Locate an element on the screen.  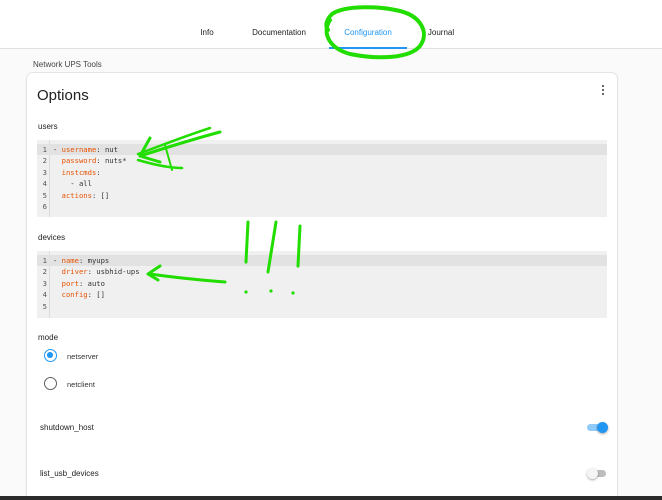
devices-label: devices is located at coordinates (52, 237).